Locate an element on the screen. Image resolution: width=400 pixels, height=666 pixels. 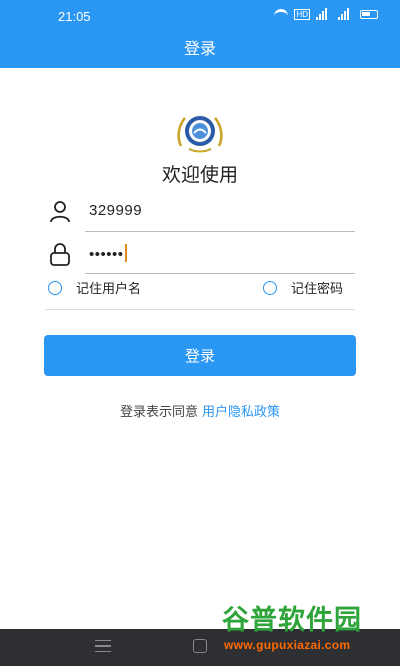
status-bar: 21:05 HD is located at coordinates (200, 15).